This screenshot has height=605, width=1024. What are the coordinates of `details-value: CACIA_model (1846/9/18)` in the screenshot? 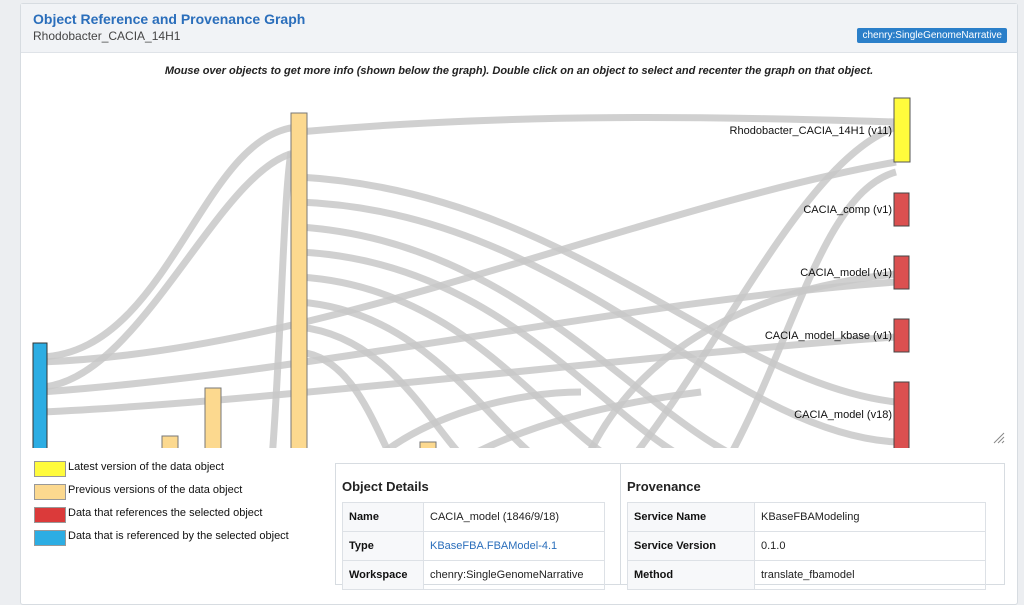 It's located at (514, 517).